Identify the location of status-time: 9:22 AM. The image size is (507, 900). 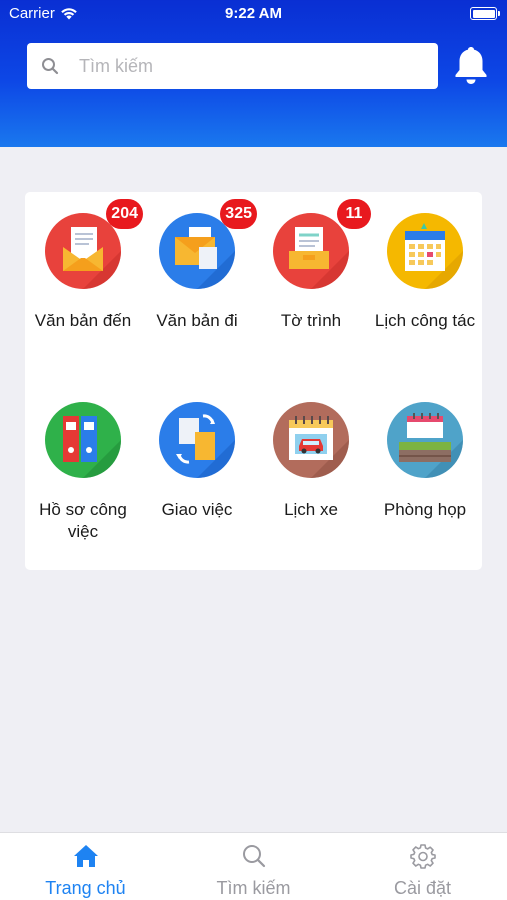
(253, 13).